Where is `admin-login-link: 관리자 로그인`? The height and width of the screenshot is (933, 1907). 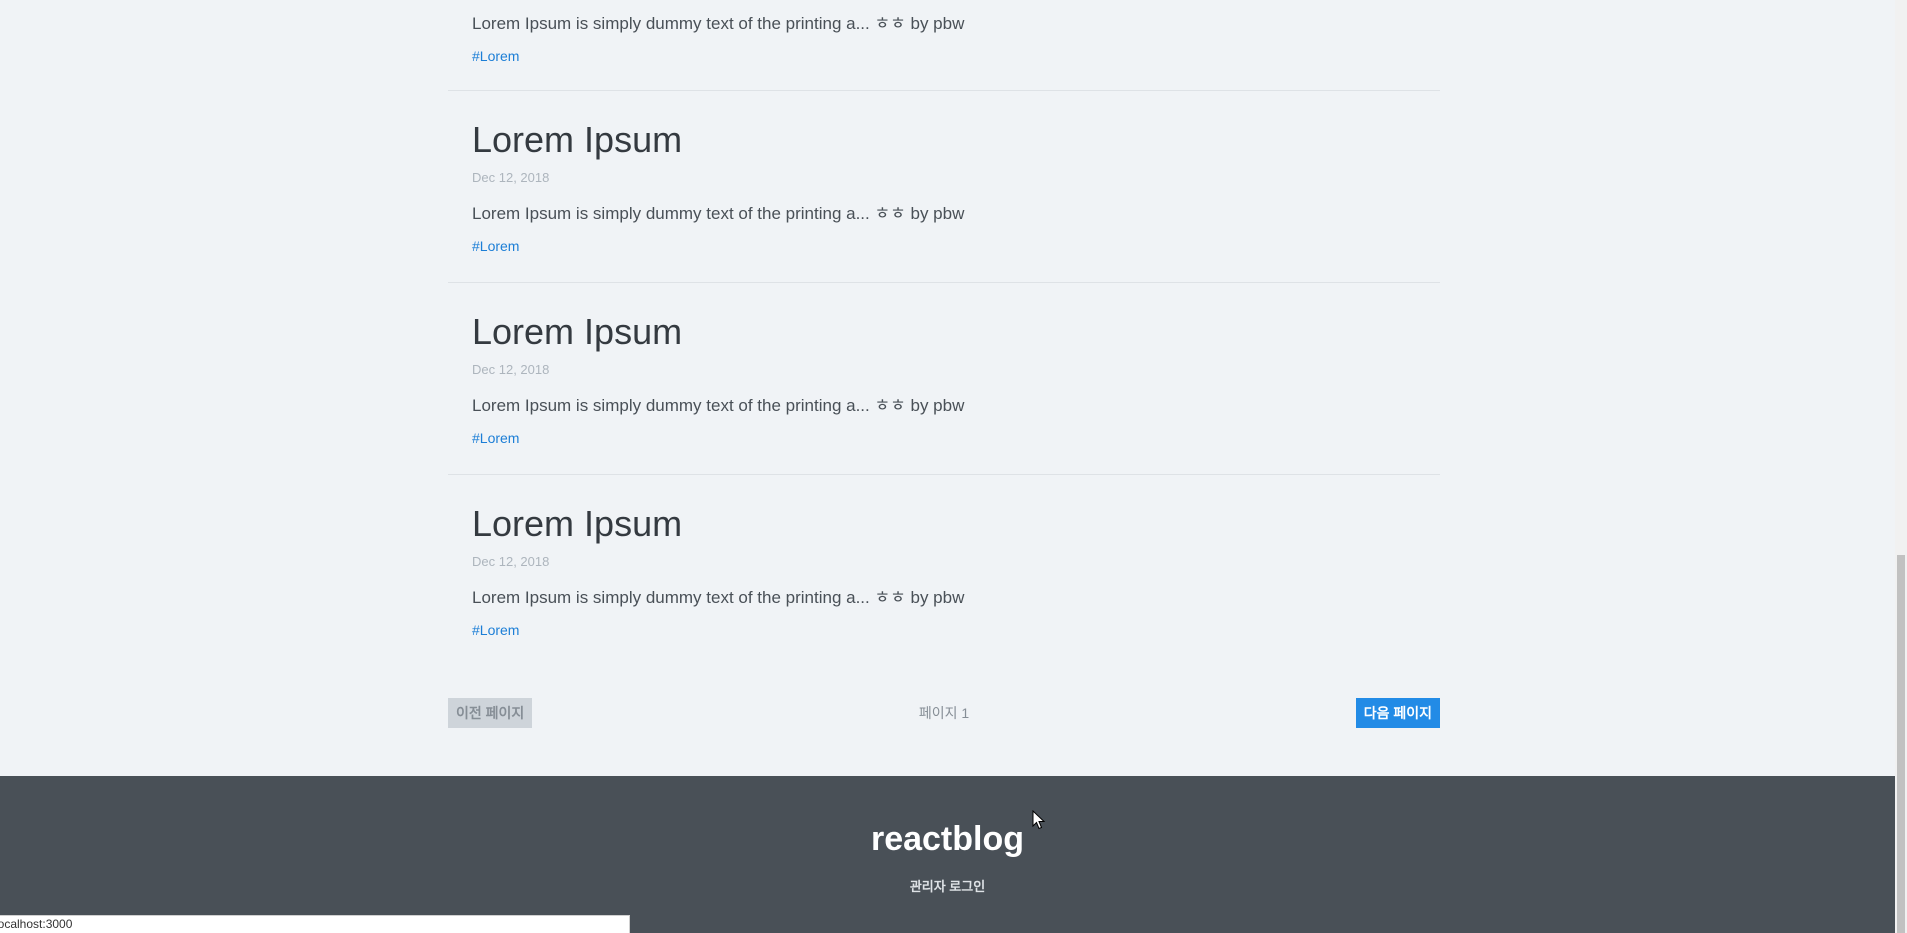
admin-login-link: 관리자 로그인 is located at coordinates (947, 885).